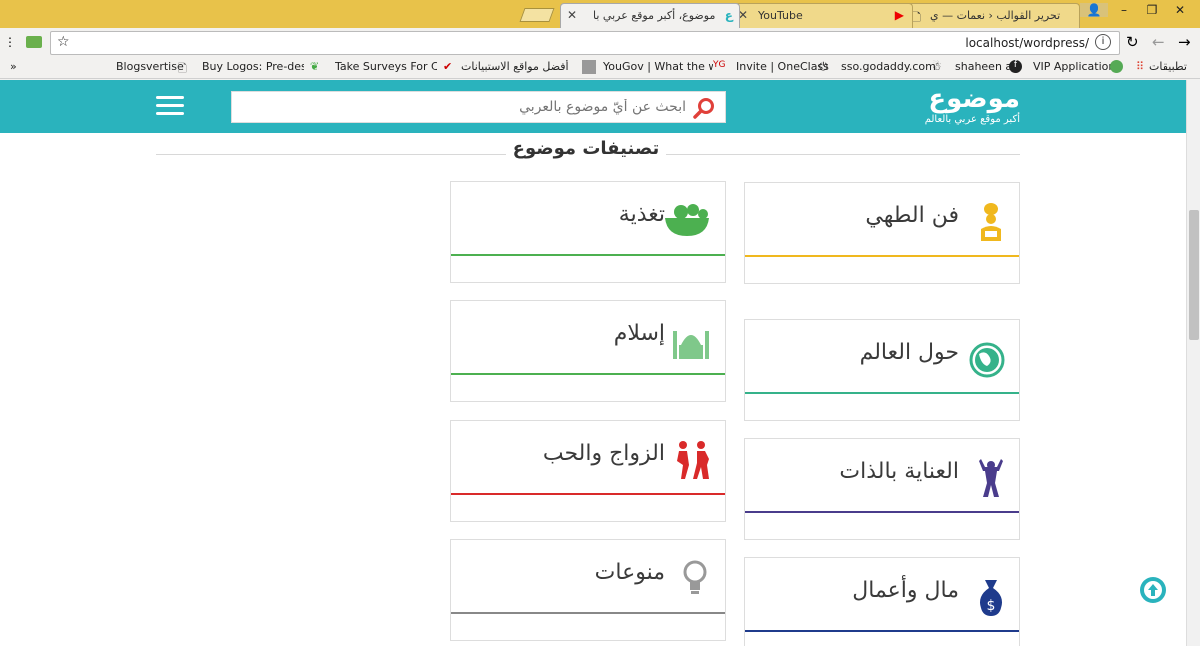 The image size is (1200, 646). What do you see at coordinates (695, 577) in the screenshot?
I see `lightbulb-icon` at bounding box center [695, 577].